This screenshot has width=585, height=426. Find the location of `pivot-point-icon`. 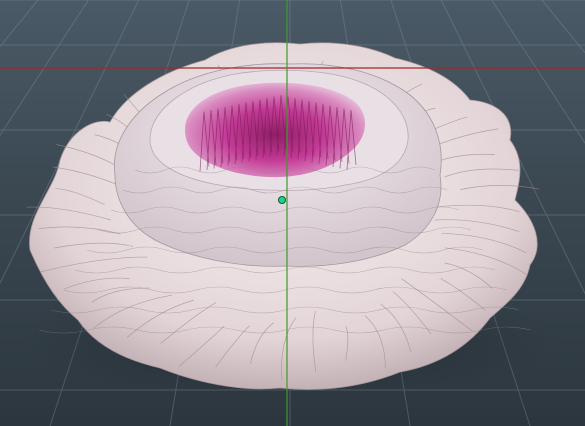

pivot-point-icon is located at coordinates (282, 200).